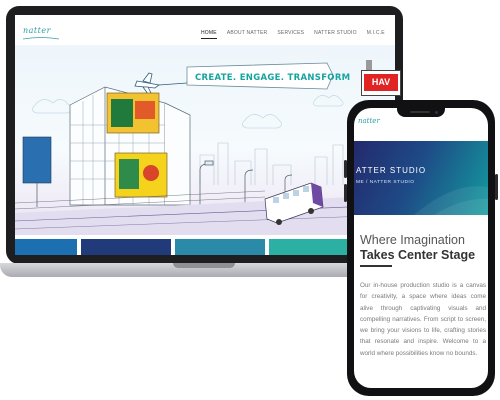 Image resolution: width=500 pixels, height=400 pixels. Describe the element at coordinates (41, 38) in the screenshot. I see `logo-swoosh` at that location.